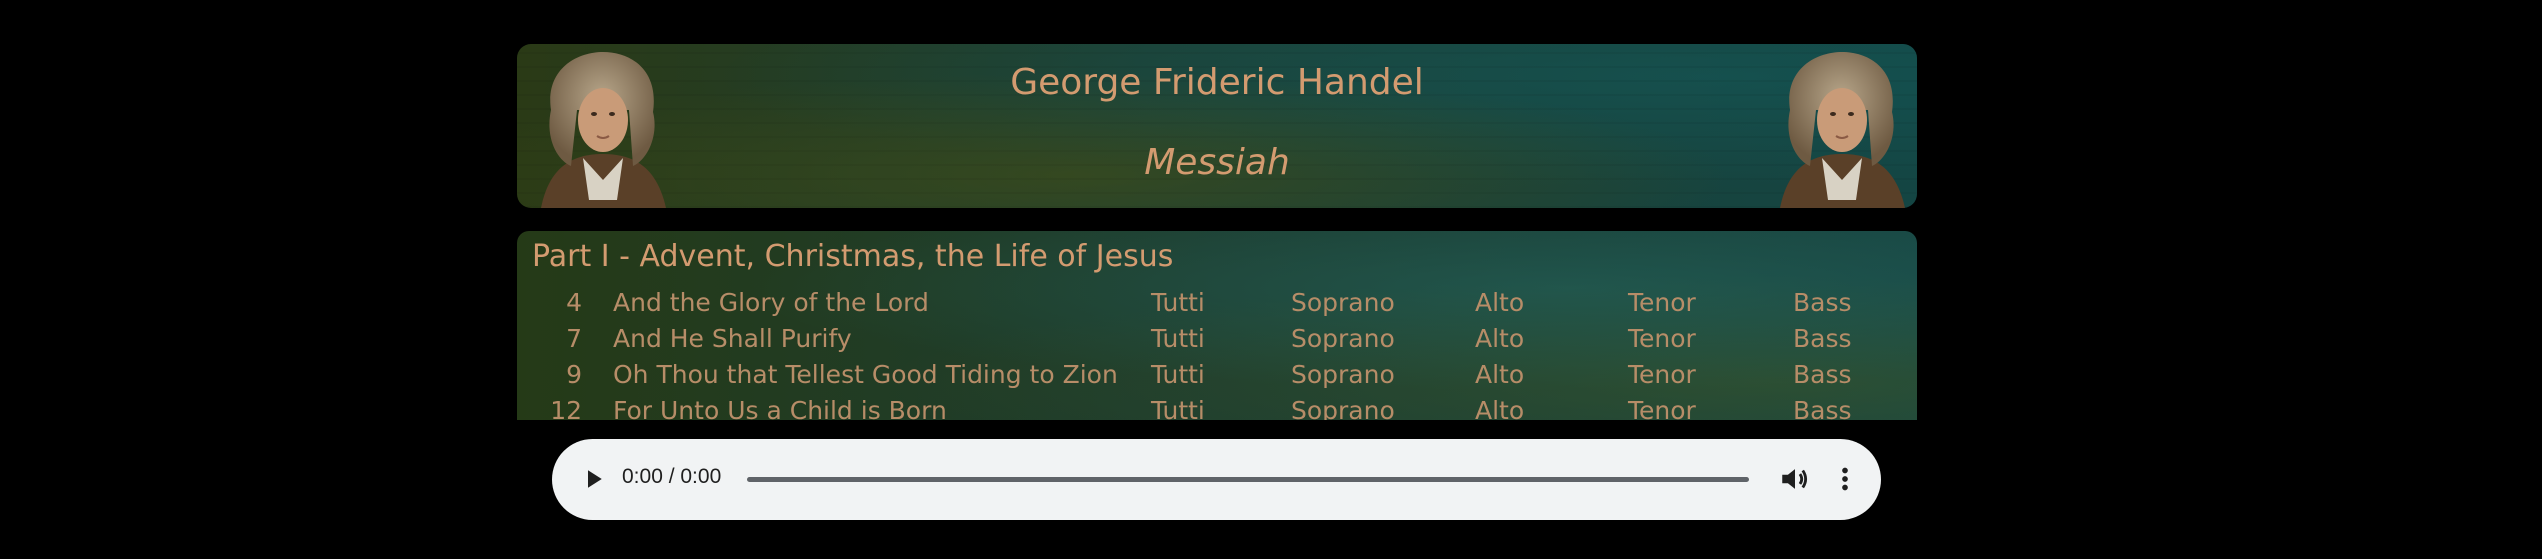 This screenshot has height=559, width=2542. I want to click on work-title: Messiah, so click(1217, 162).